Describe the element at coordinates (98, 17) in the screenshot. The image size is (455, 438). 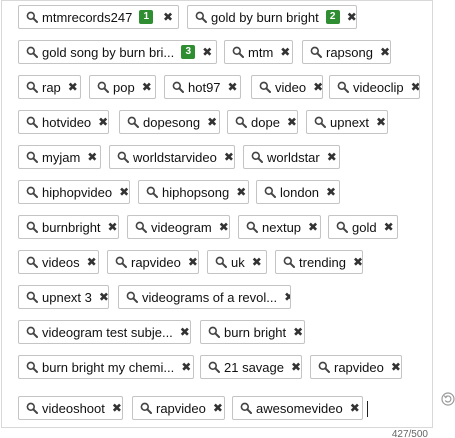
I see `tag-chip-mtmrecords247: mtmrecords247 1 ✖` at that location.